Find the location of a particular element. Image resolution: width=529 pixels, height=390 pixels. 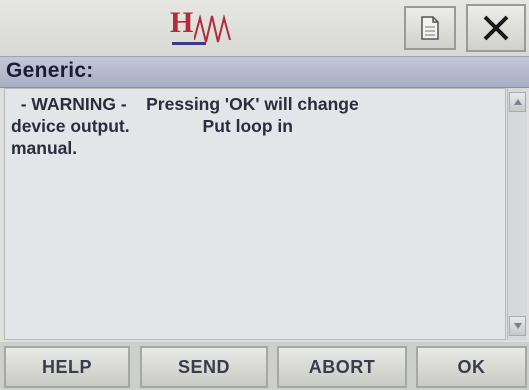

softkey-bar: HELP SEND ABORT OK is located at coordinates (264, 366).